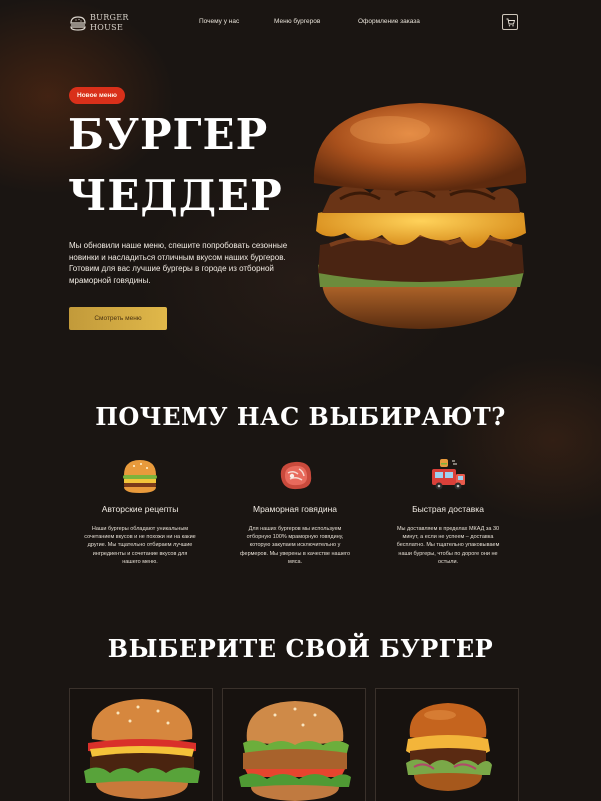 The width and height of the screenshot is (601, 801). I want to click on delivery-truck-icon, so click(448, 474).